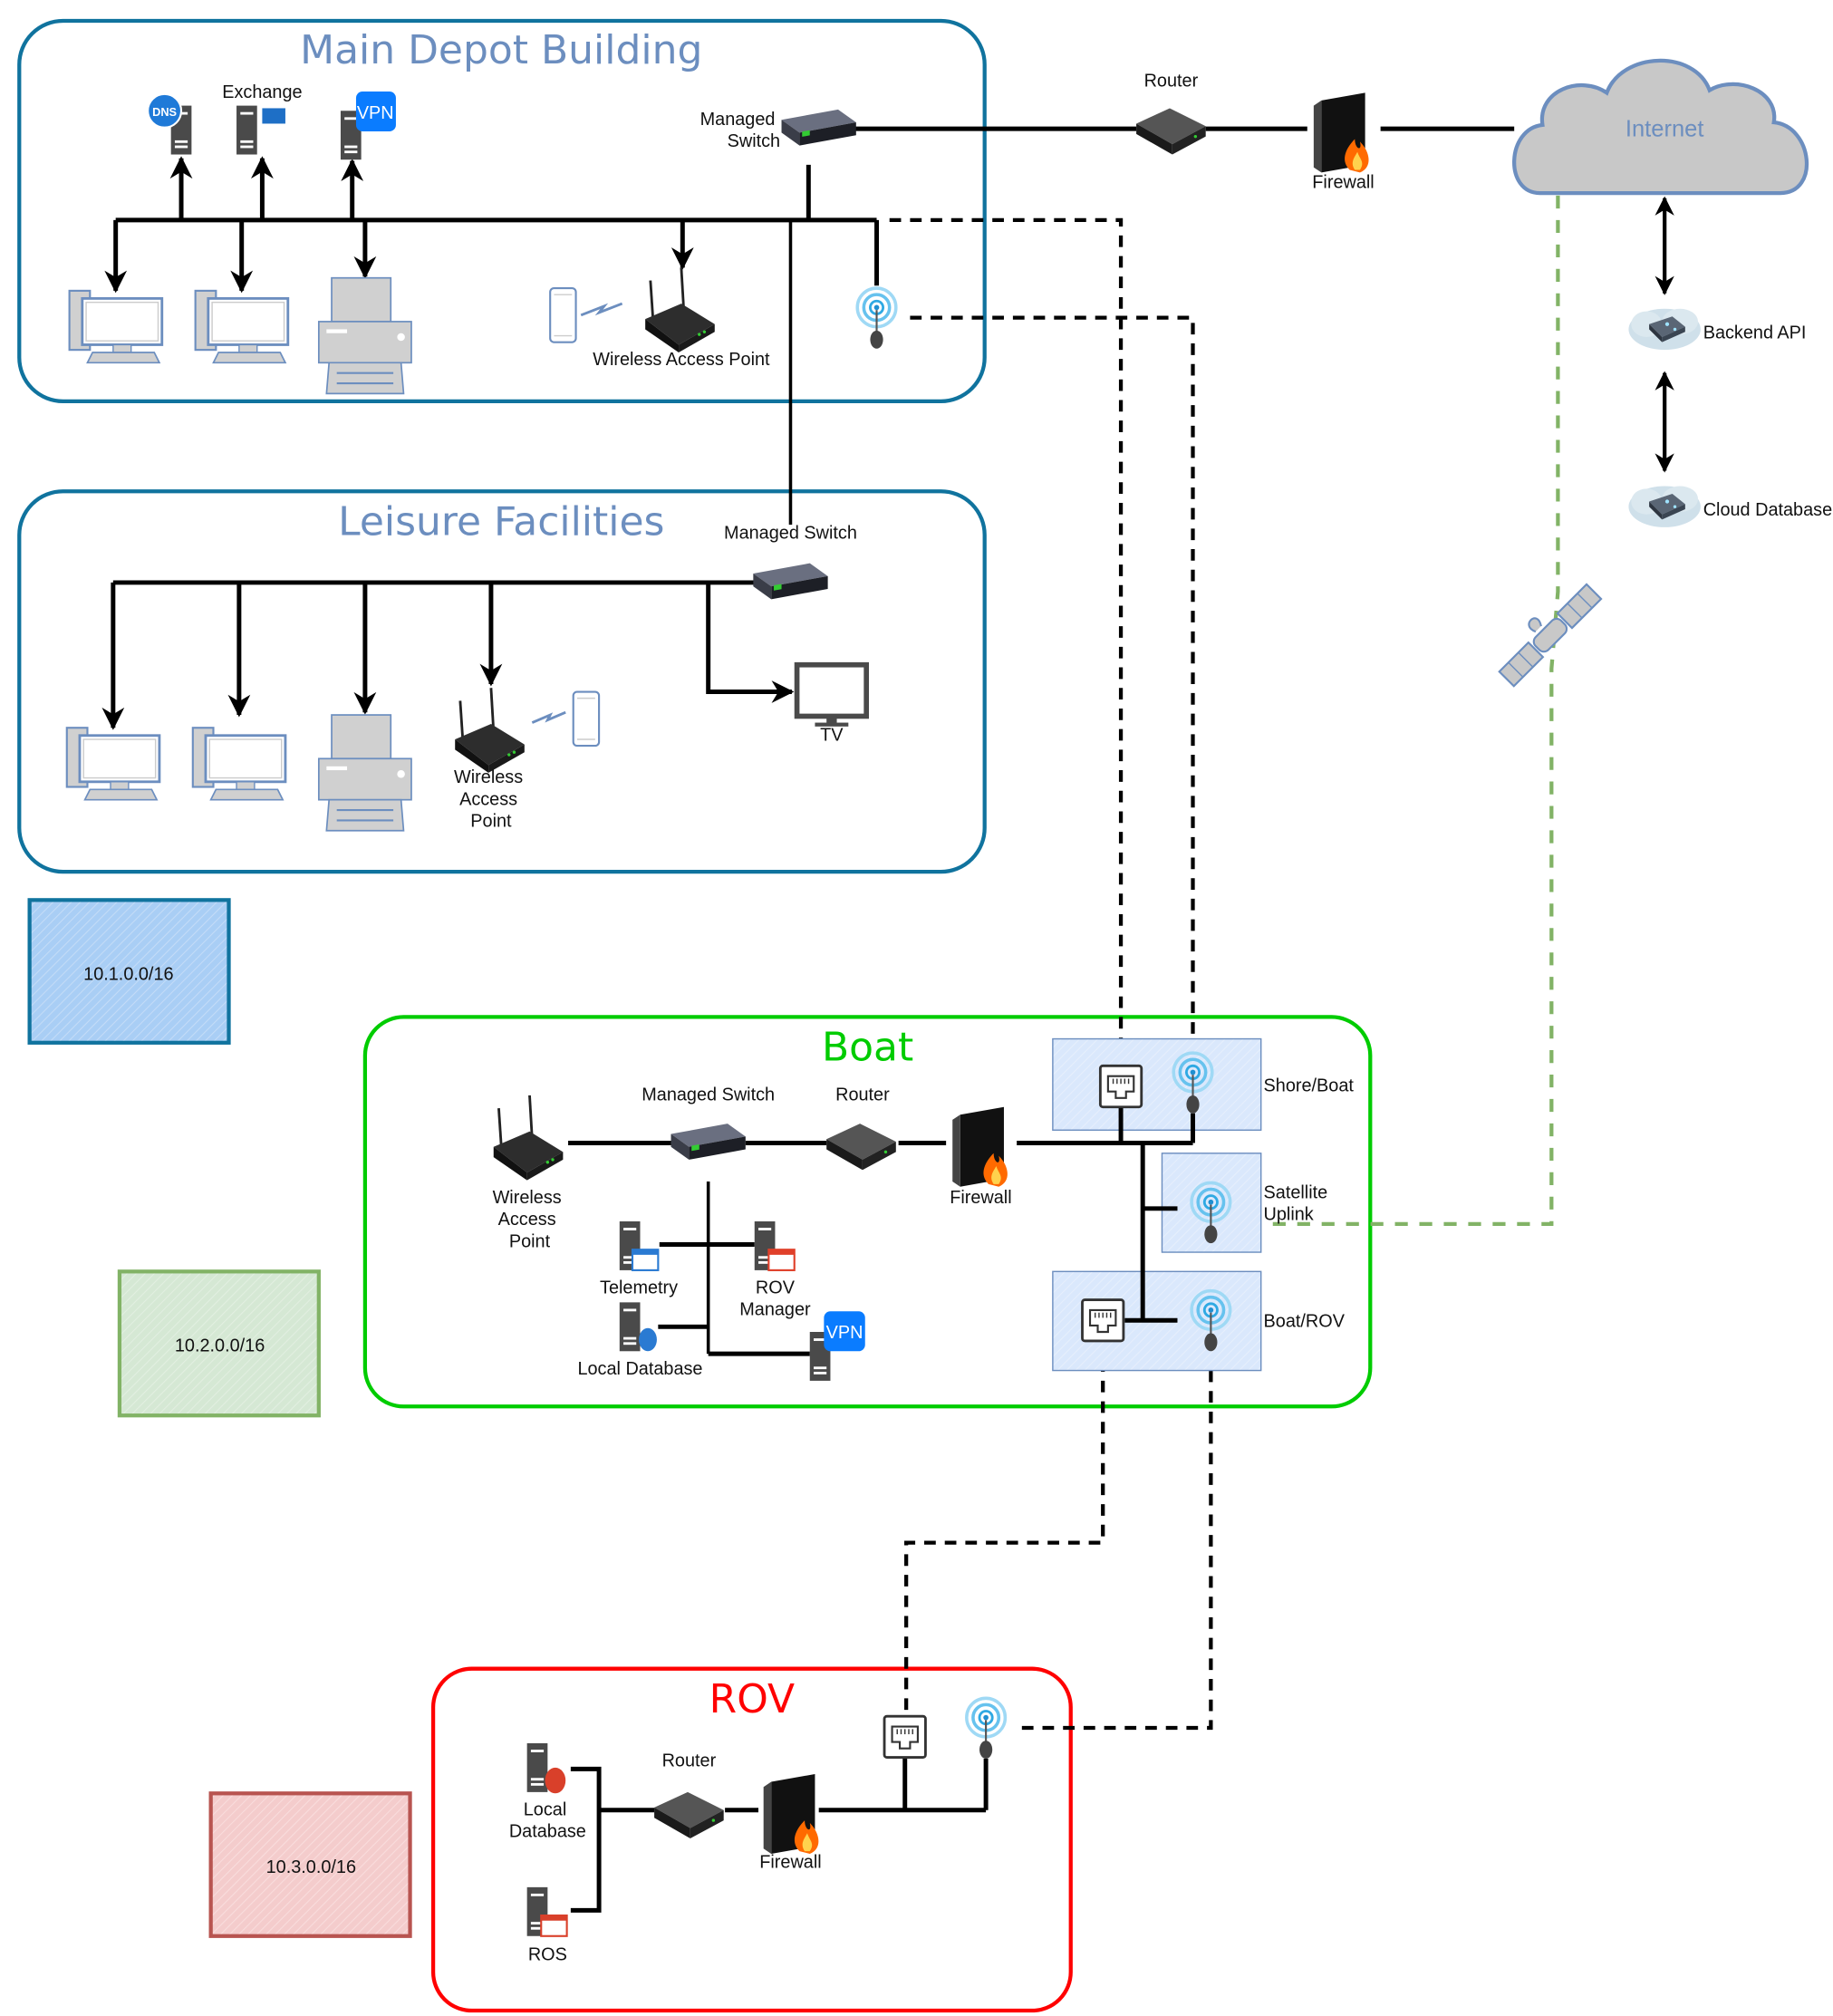 The image size is (1833, 2016). I want to click on satellite-icon, so click(1550, 635).